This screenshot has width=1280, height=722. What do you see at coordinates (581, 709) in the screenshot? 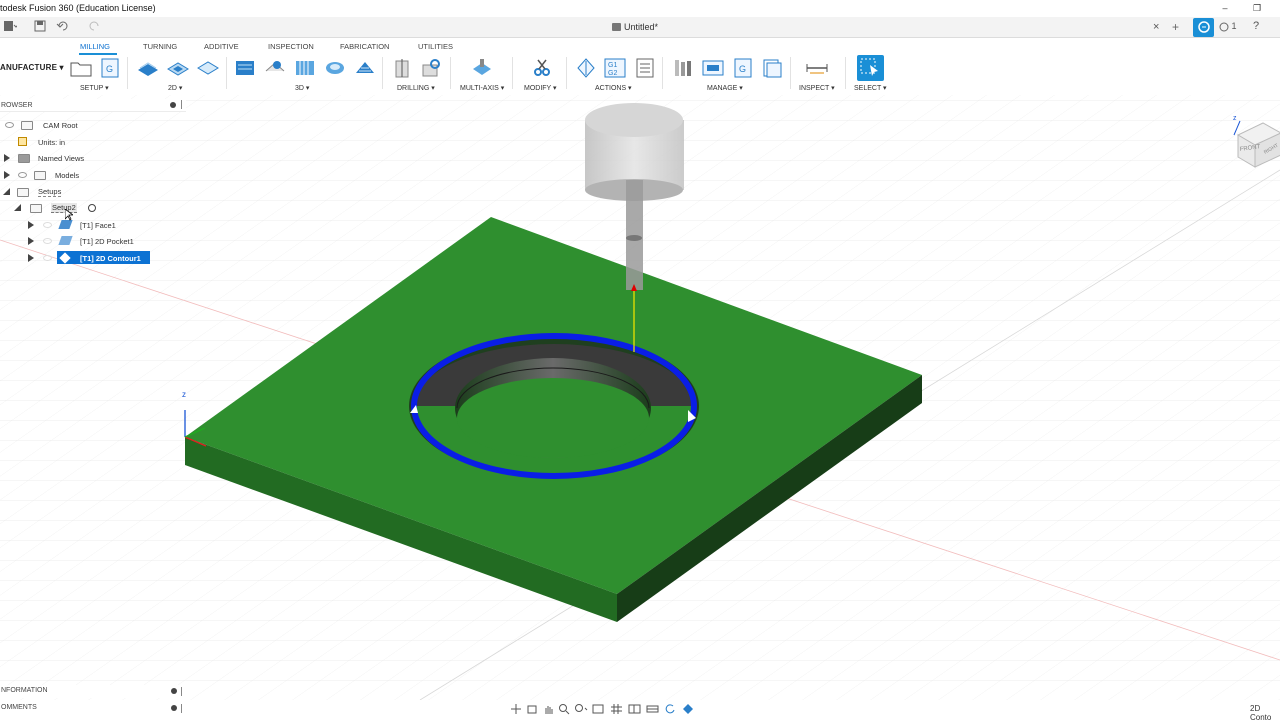
I see `fit-zoom-icon` at bounding box center [581, 709].